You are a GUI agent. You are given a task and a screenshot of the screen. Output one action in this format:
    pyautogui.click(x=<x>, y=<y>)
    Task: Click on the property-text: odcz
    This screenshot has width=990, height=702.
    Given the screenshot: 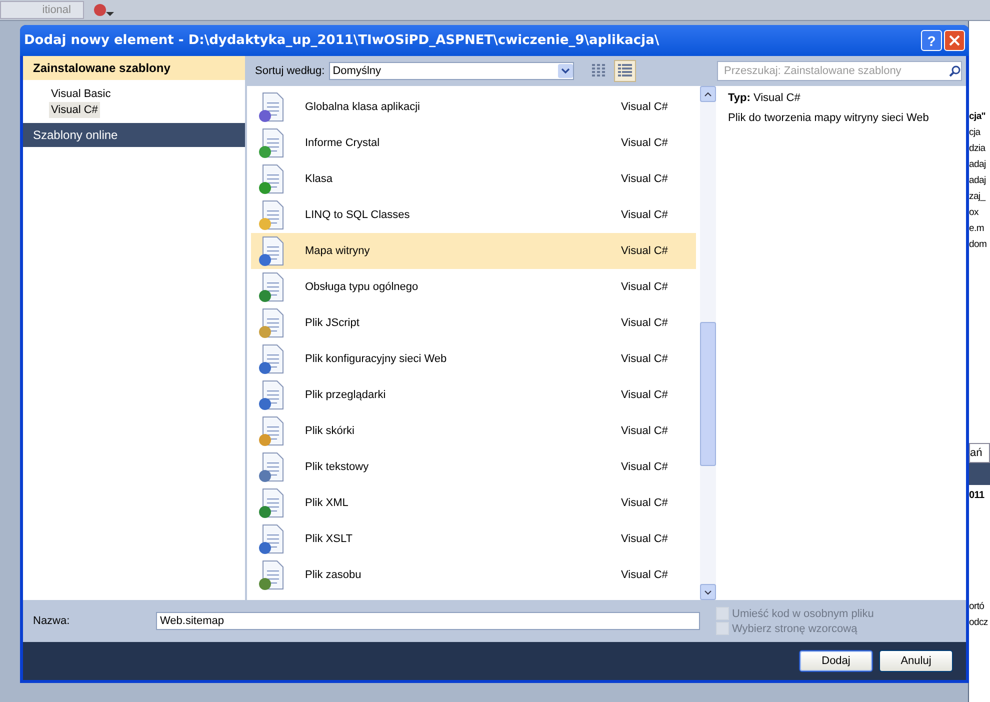 What is the action you would take?
    pyautogui.click(x=979, y=623)
    